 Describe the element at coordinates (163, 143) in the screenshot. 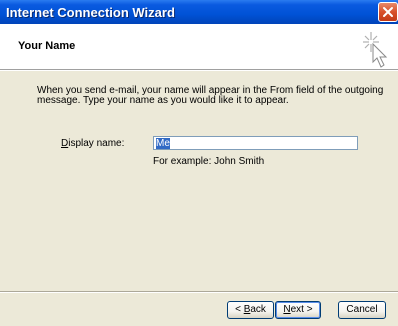

I see `display-name-value: Me` at that location.